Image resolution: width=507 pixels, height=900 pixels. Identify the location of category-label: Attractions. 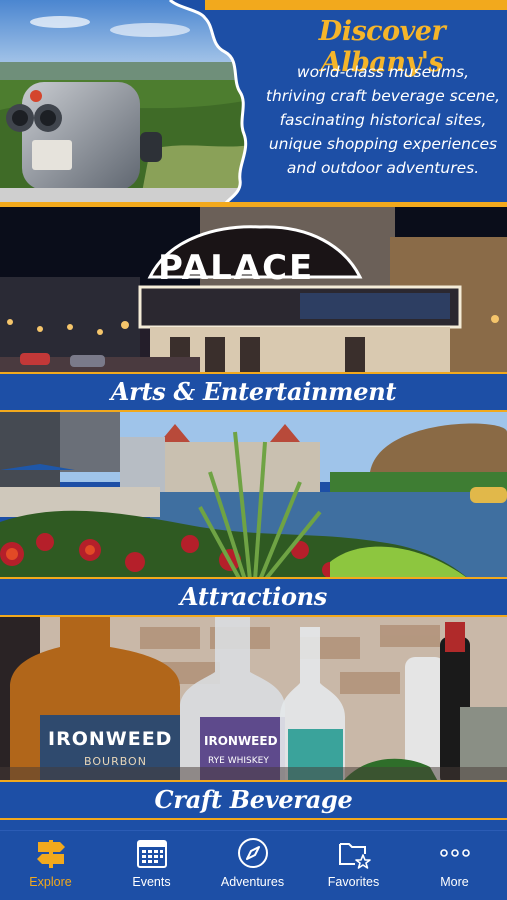
(253, 596).